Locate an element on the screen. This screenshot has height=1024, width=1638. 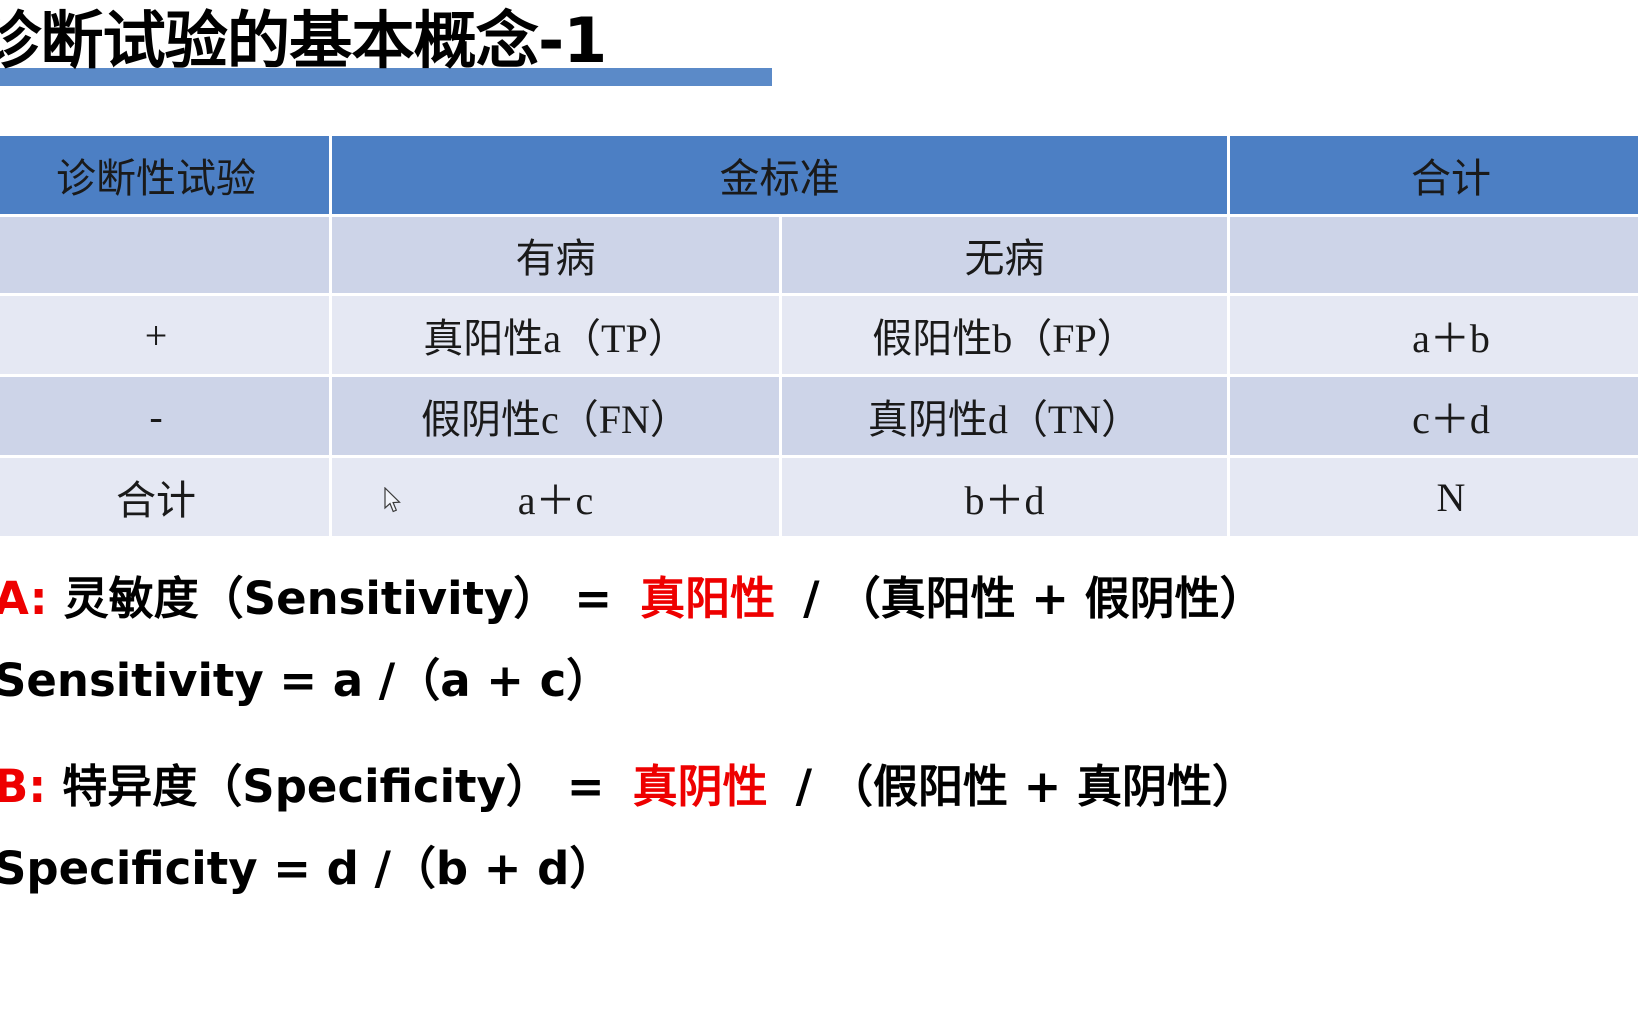
cell-grand-total: N is located at coordinates (1434, 497).